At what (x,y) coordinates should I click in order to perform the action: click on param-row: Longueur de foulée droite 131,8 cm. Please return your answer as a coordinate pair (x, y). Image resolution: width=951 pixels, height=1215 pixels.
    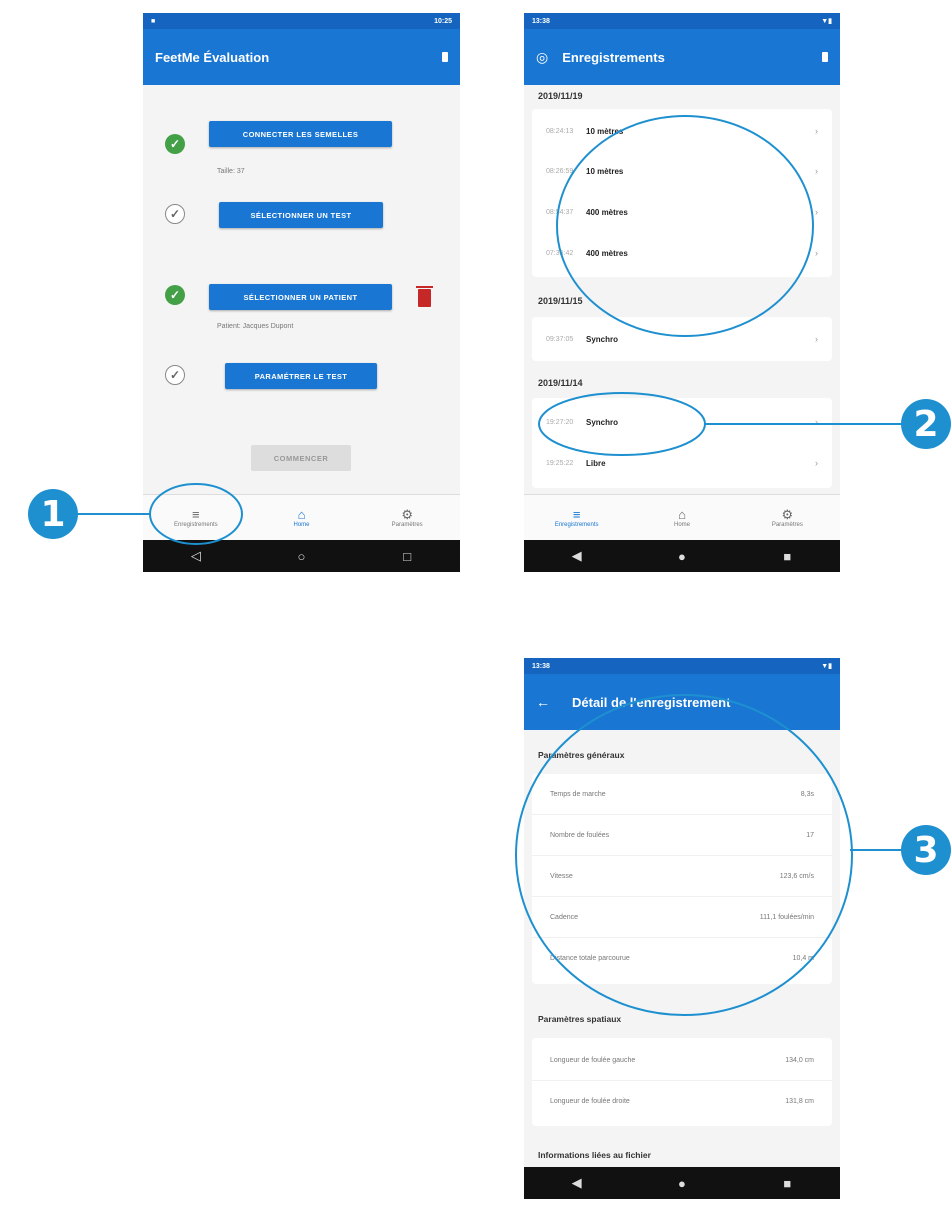
    Looking at the image, I should click on (682, 1101).